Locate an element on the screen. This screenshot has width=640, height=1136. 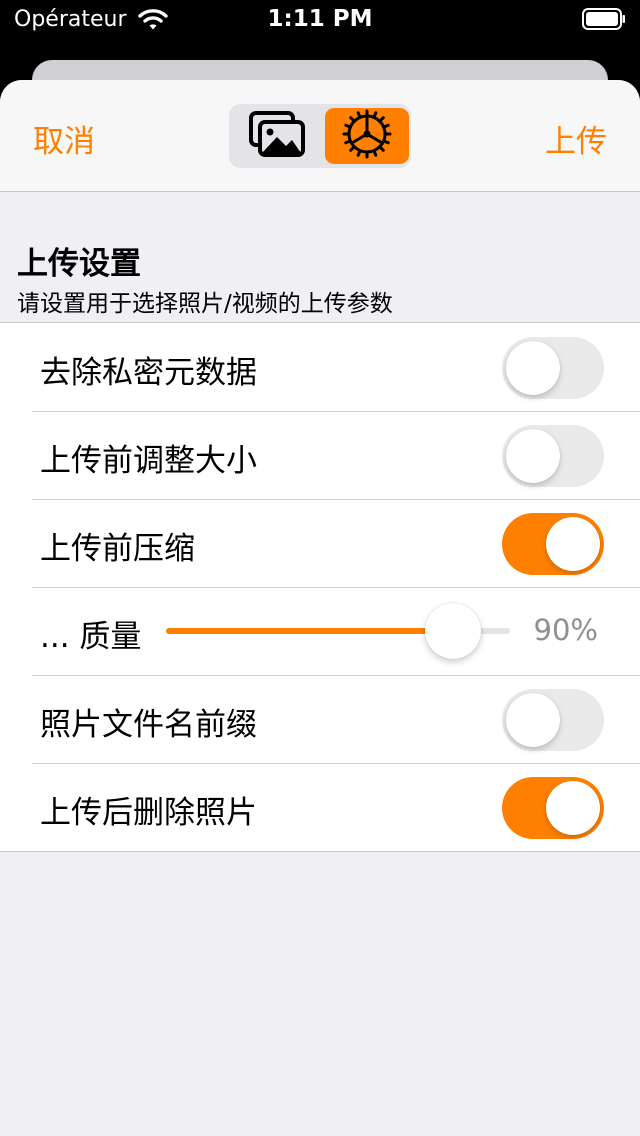
segment-settings is located at coordinates (367, 136).